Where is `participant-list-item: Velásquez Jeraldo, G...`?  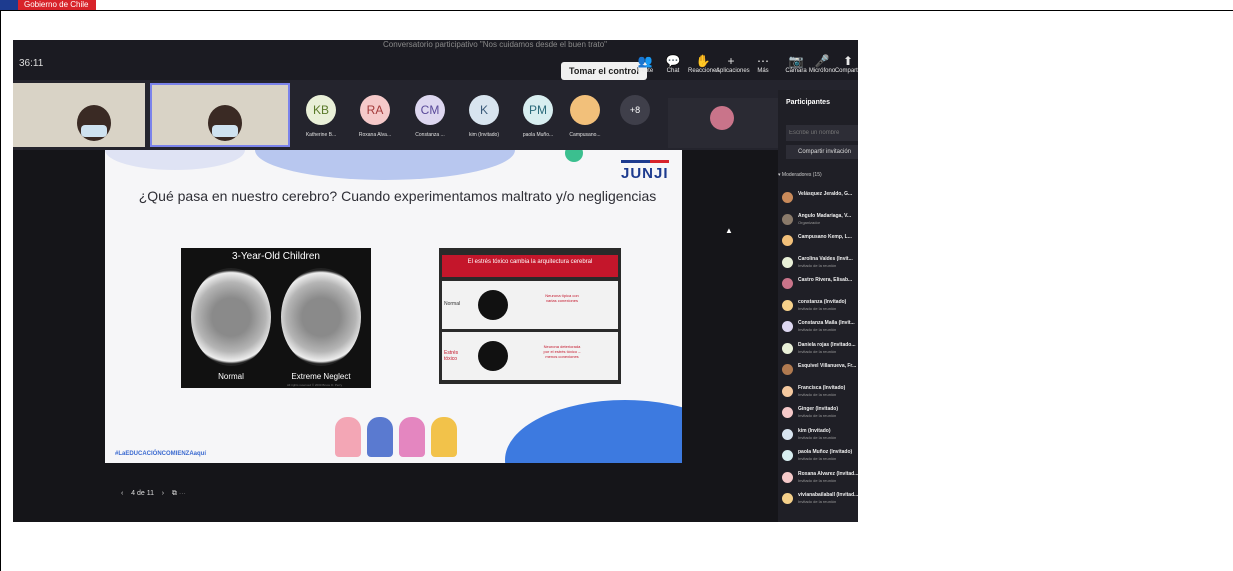
participant-list-item: Velásquez Jeraldo, G... is located at coordinates (820, 198).